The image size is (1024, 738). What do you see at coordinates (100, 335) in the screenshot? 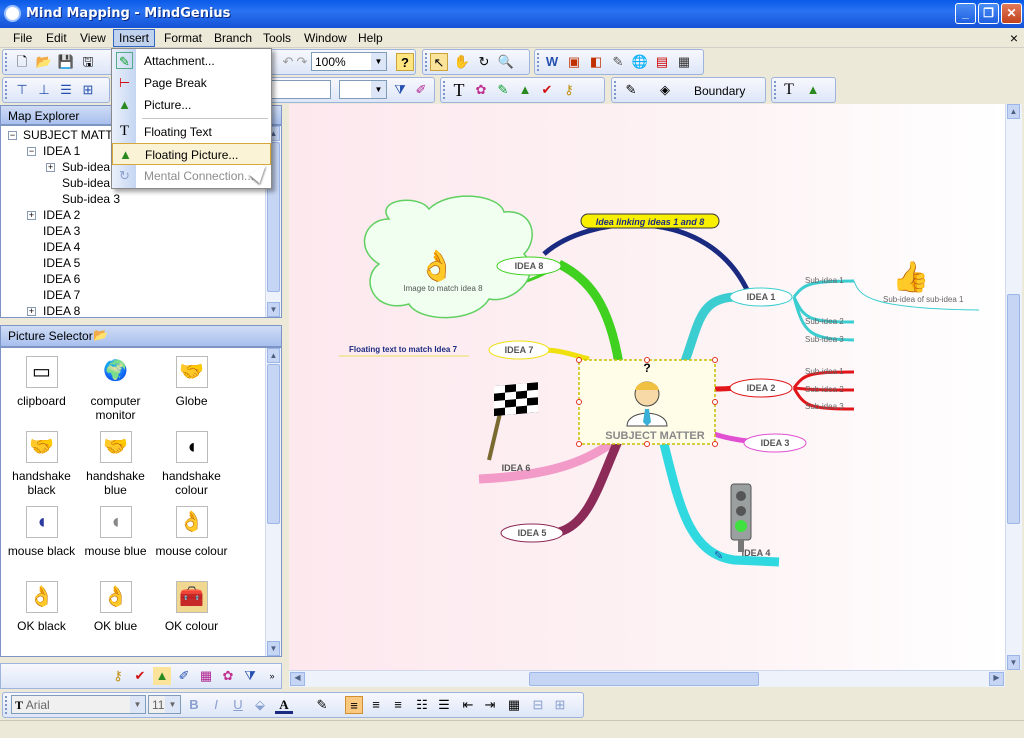
I see `folder-icon: 📂` at bounding box center [100, 335].